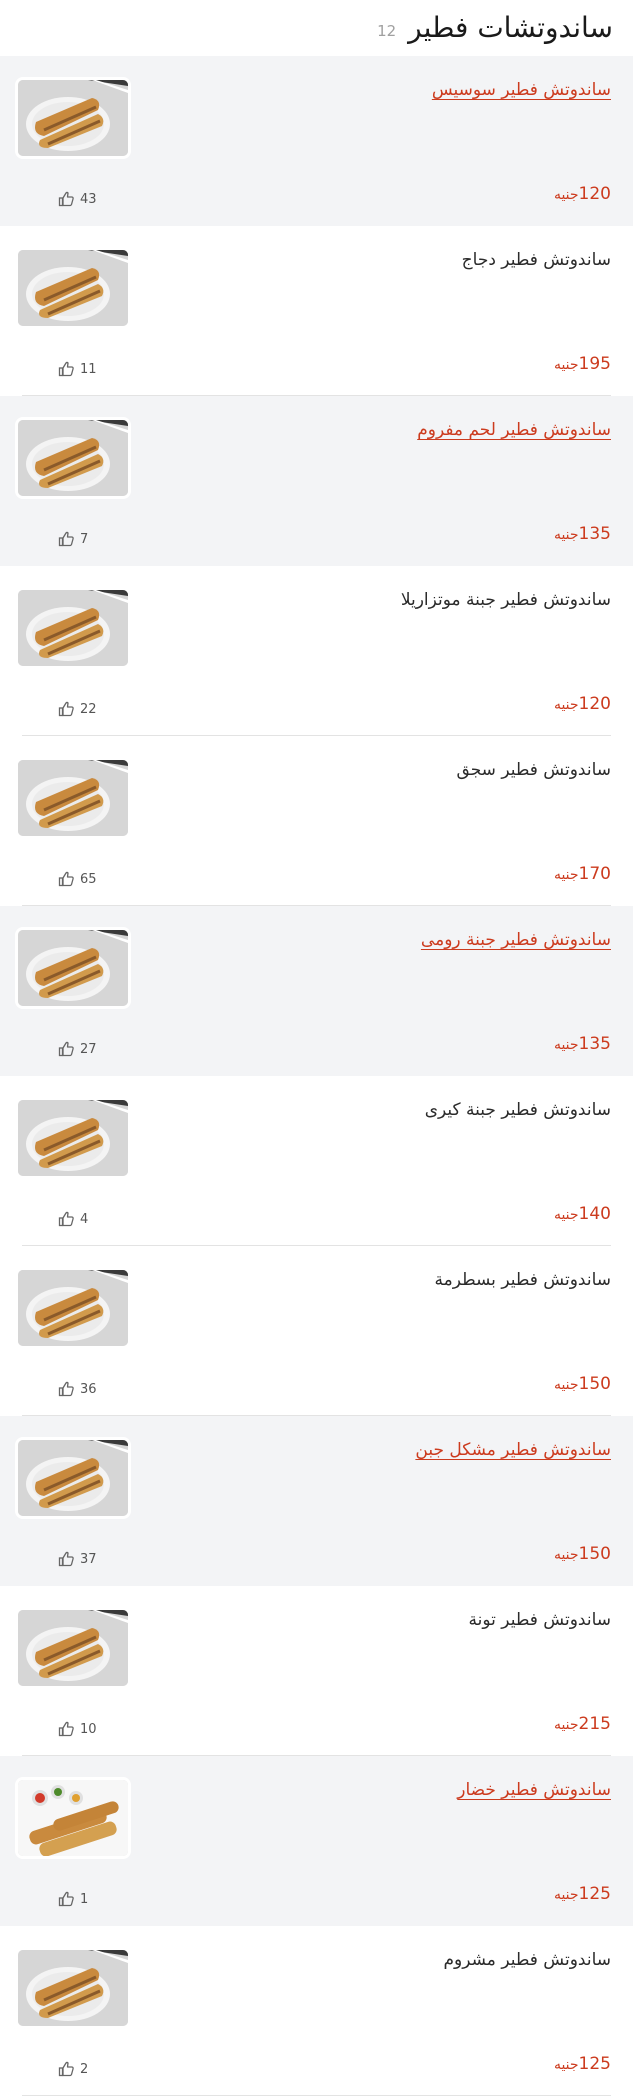 This screenshot has height=2096, width=633. I want to click on like-button: 7, so click(73, 539).